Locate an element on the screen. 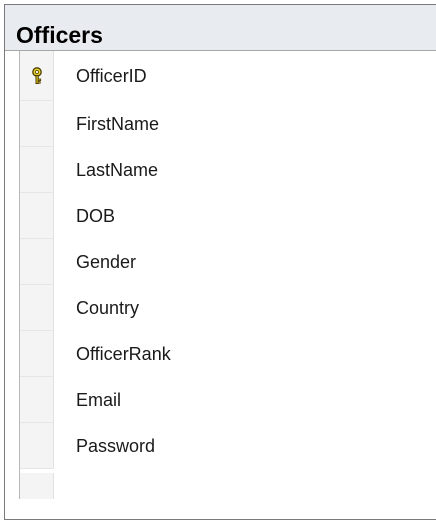  table-title: Officers is located at coordinates (220, 28).